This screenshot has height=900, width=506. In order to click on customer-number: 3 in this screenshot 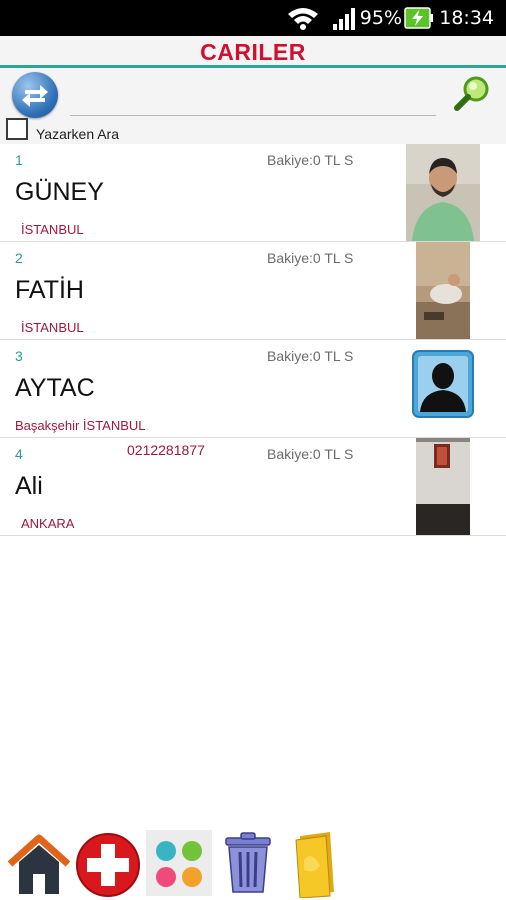, I will do `click(19, 356)`.